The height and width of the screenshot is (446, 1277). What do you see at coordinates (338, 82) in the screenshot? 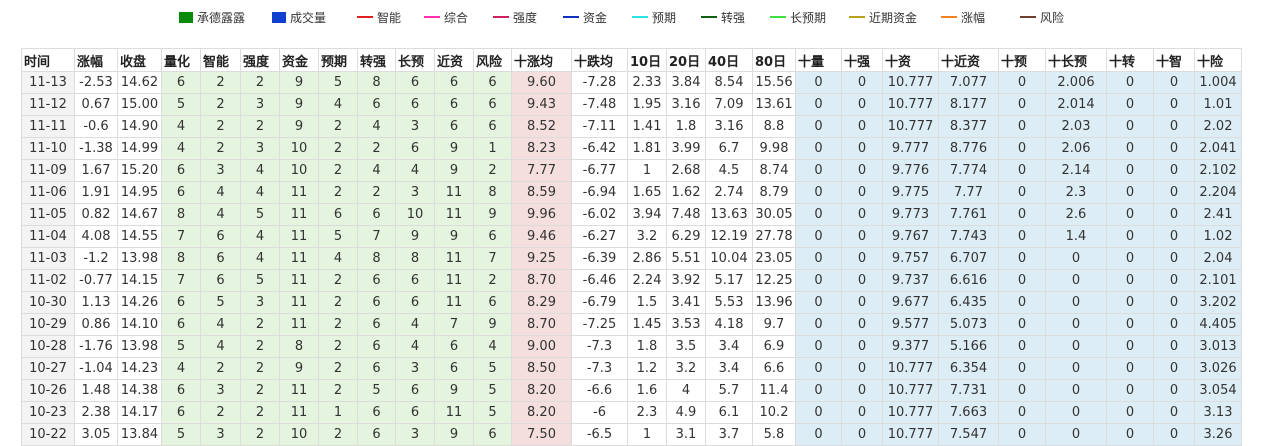
I see `table-cell: 5` at bounding box center [338, 82].